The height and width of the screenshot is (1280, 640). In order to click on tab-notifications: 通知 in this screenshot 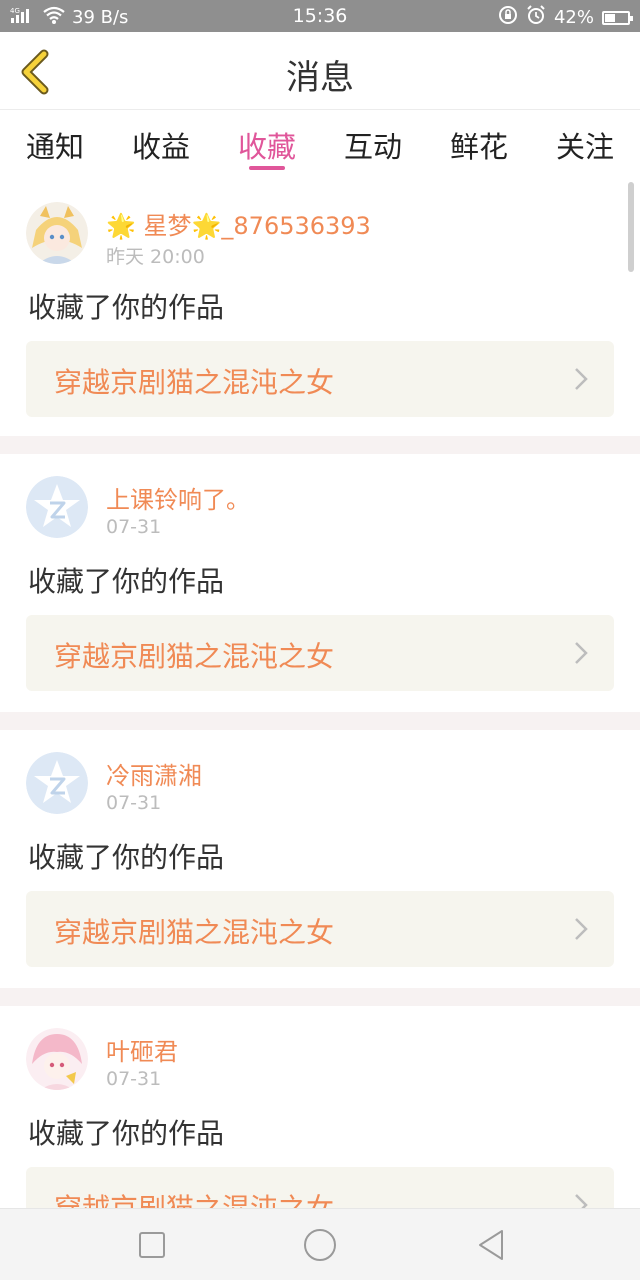, I will do `click(55, 145)`.